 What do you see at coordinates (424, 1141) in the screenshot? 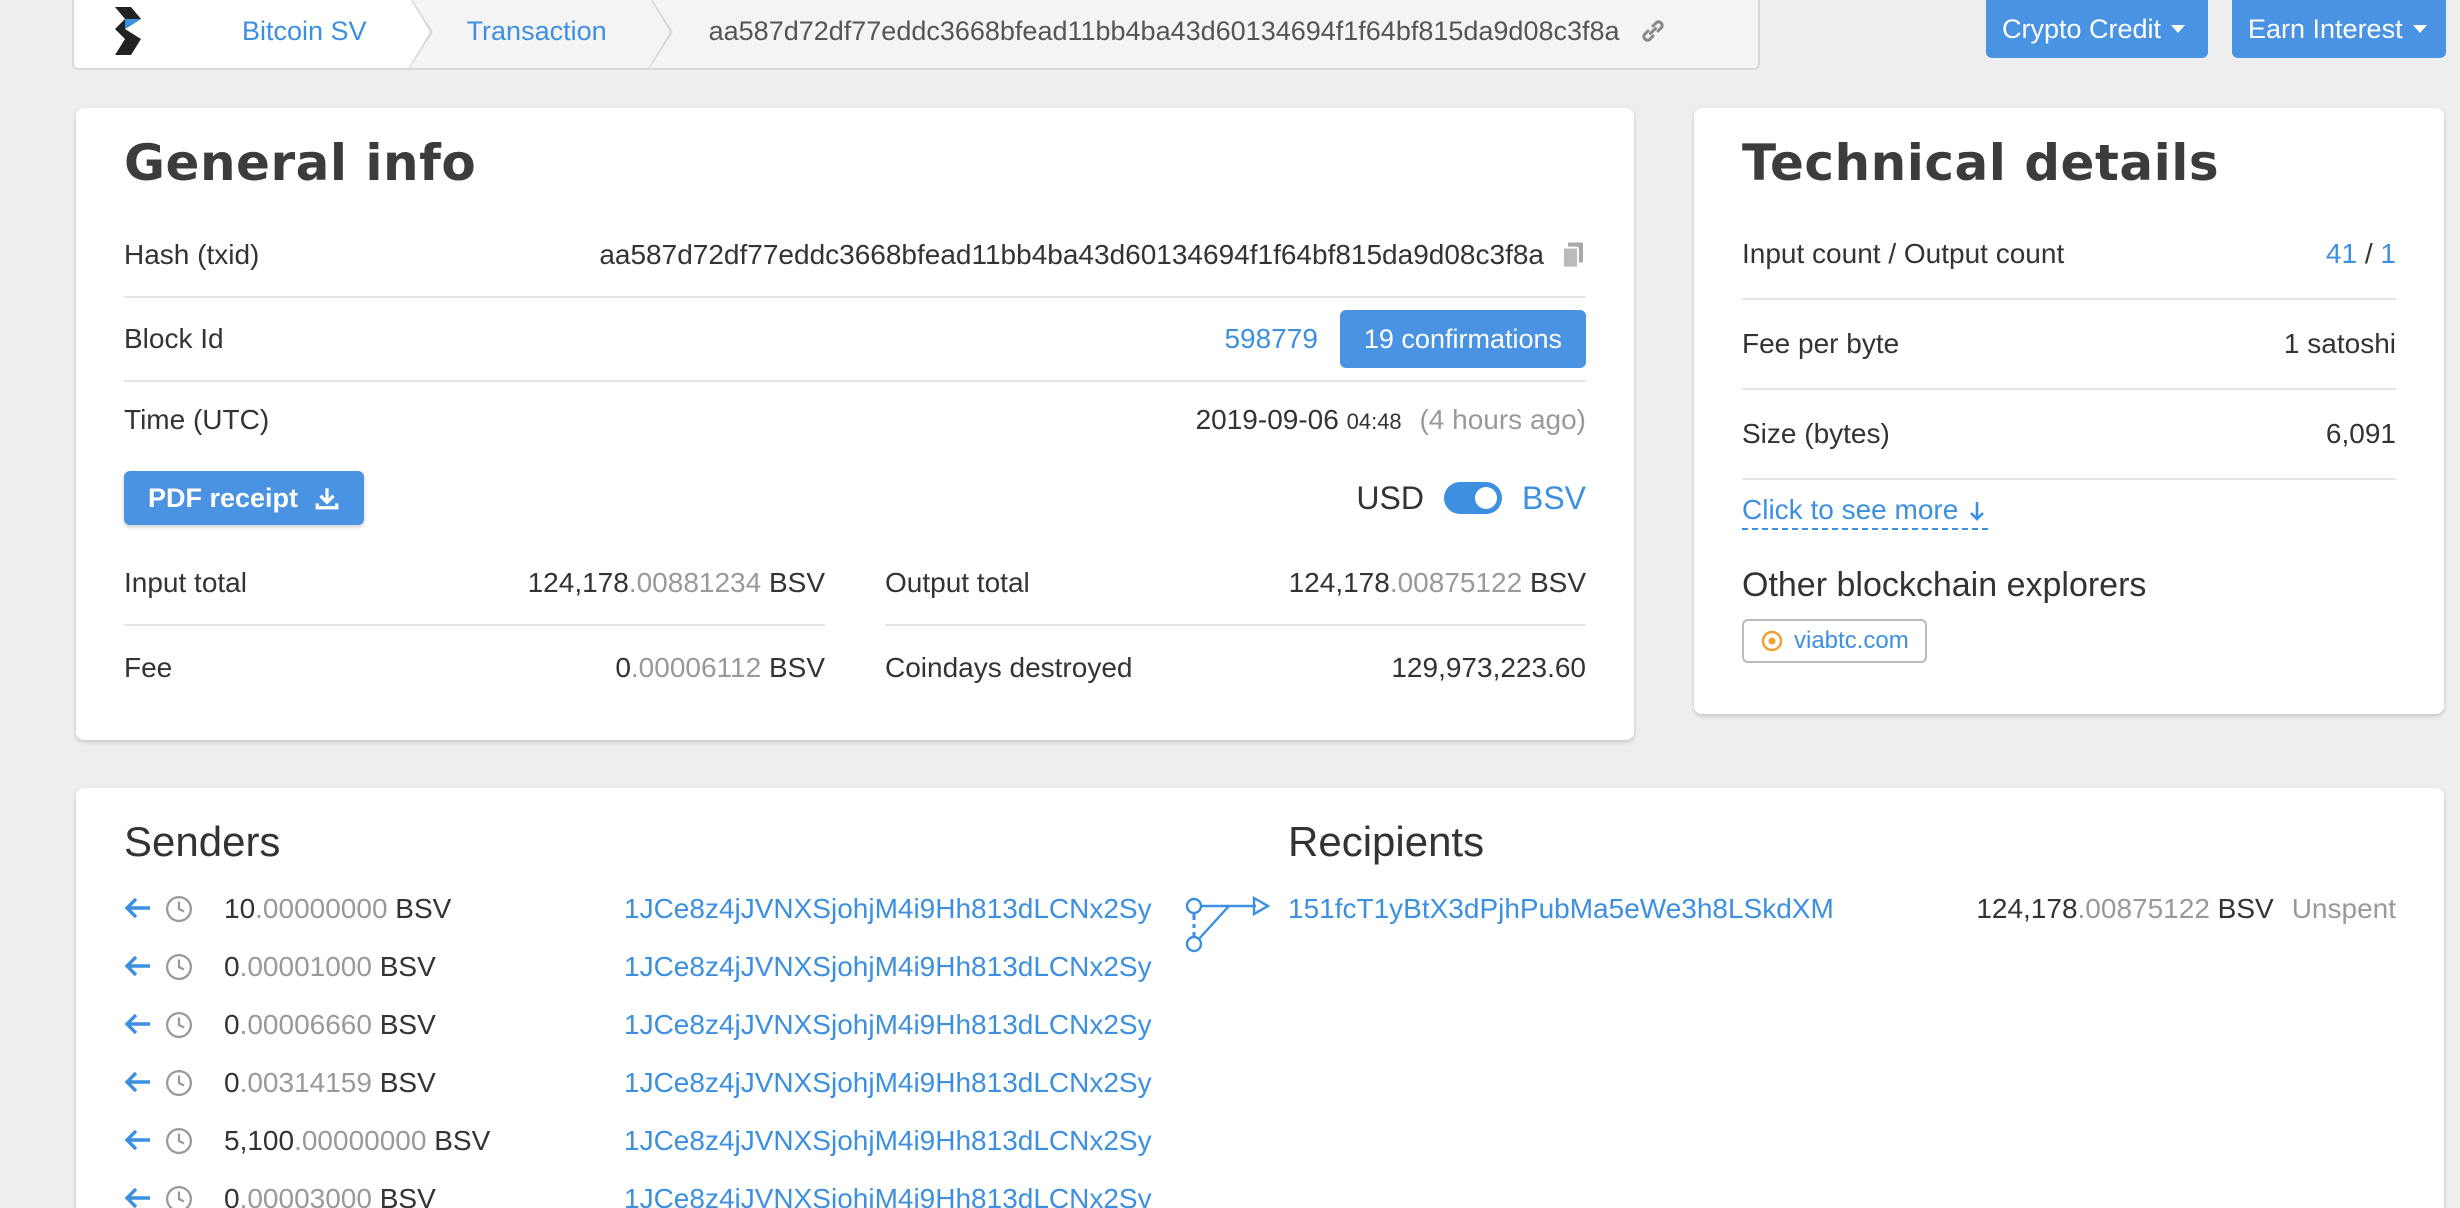
I see `sender-amount: 5,100.00000000 BSV` at bounding box center [424, 1141].